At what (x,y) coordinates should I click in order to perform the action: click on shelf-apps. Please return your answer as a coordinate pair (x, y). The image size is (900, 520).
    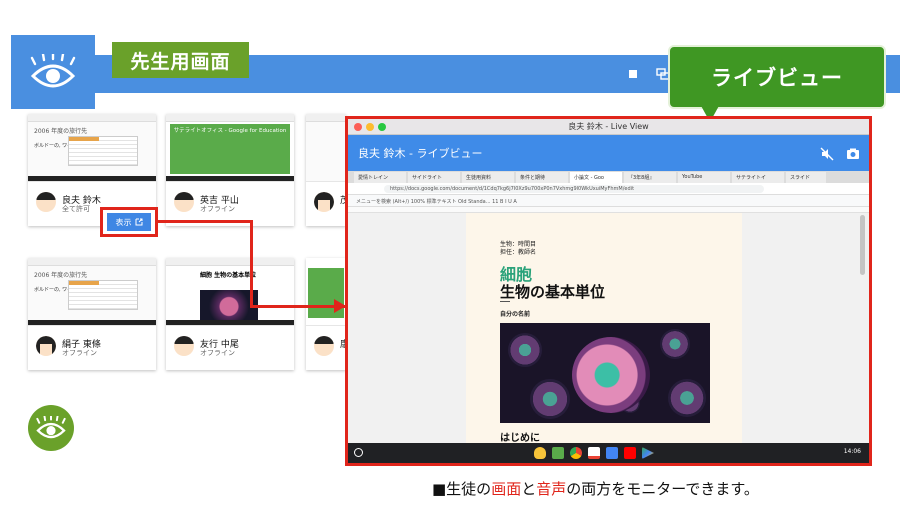
    Looking at the image, I should click on (594, 453).